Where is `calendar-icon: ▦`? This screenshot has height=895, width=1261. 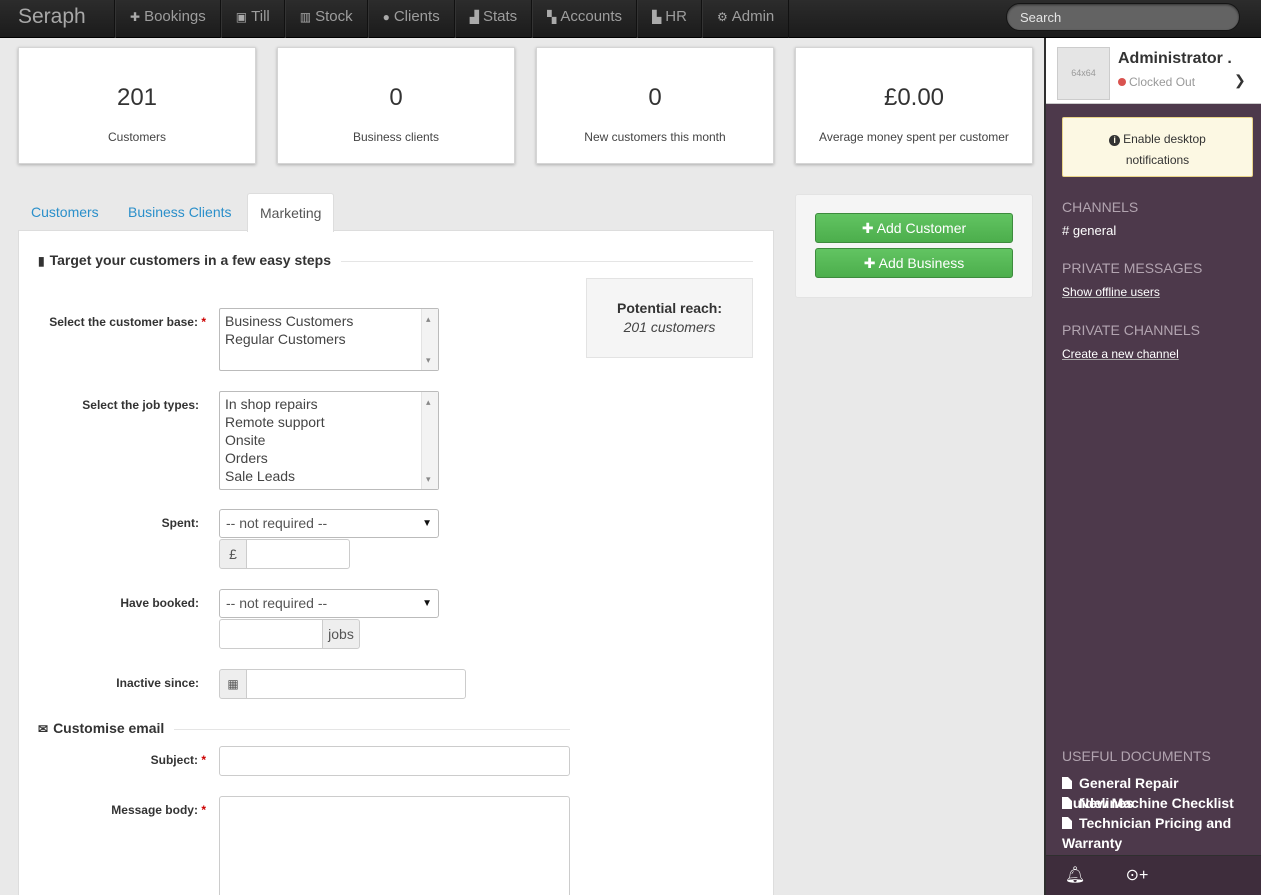
calendar-icon: ▦ is located at coordinates (233, 684).